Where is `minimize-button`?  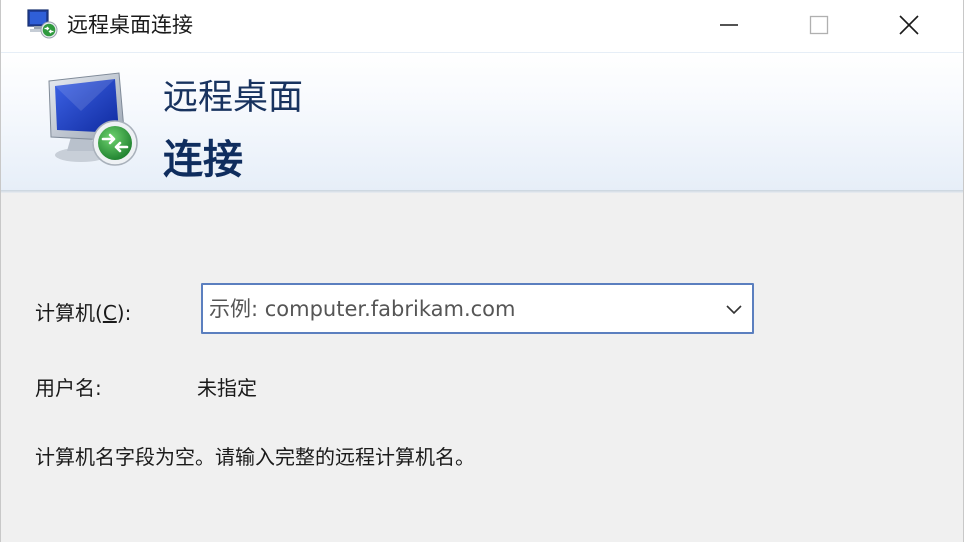 minimize-button is located at coordinates (729, 25).